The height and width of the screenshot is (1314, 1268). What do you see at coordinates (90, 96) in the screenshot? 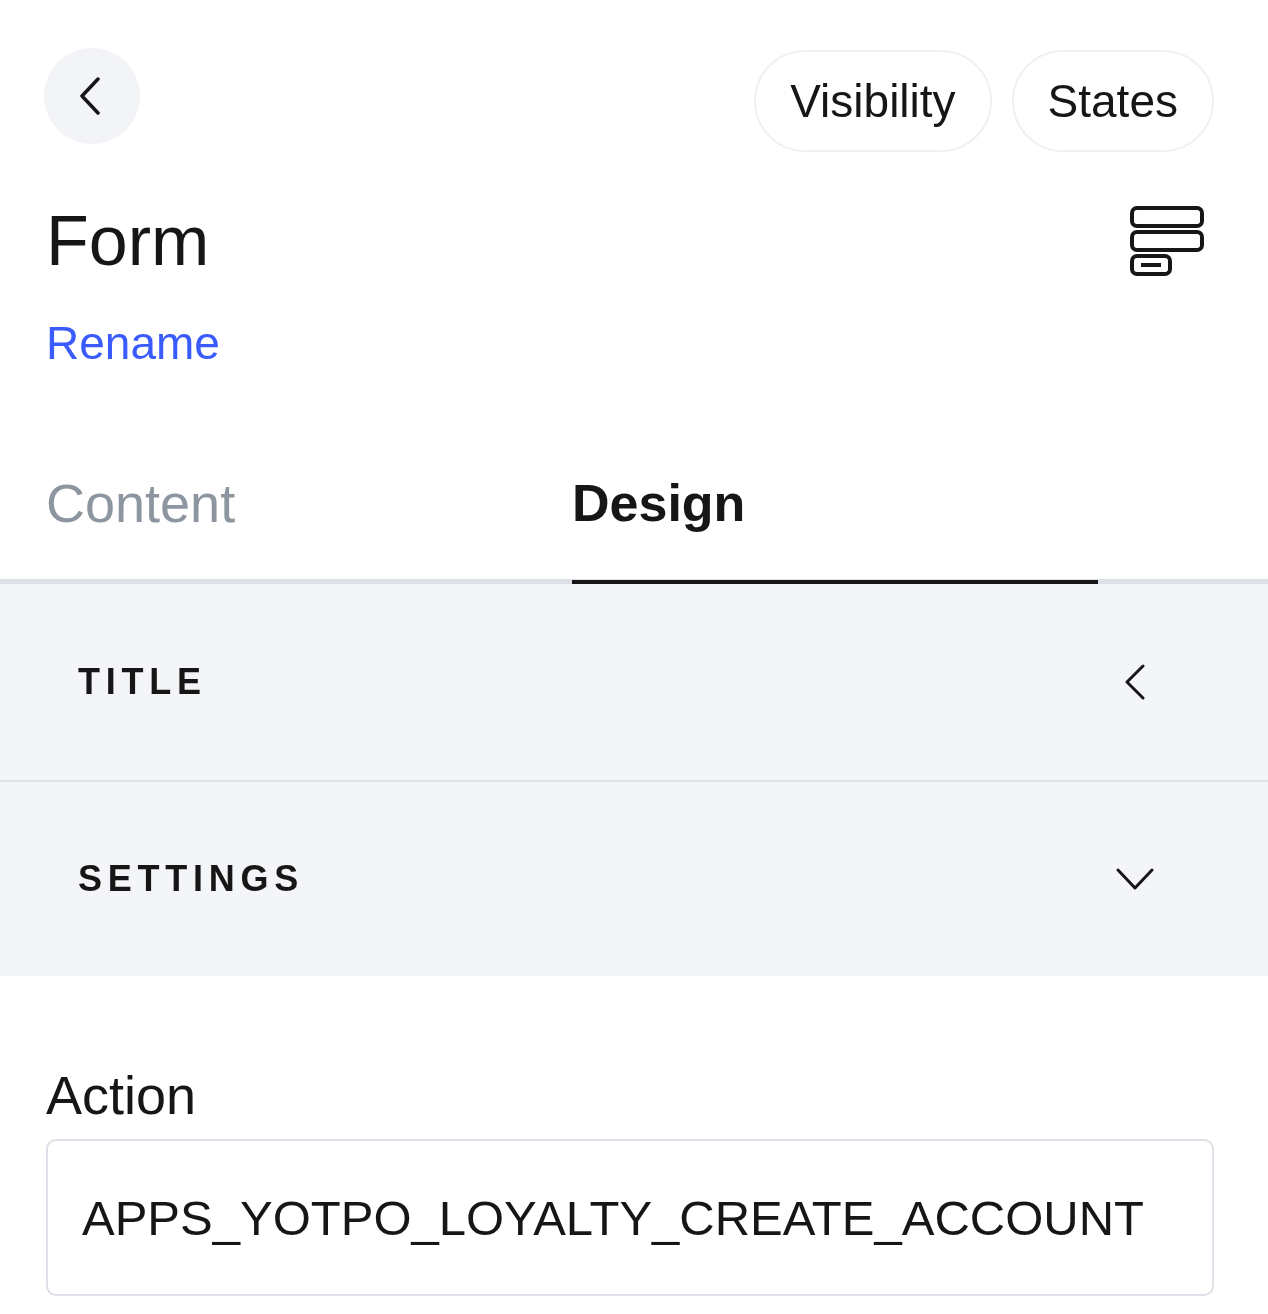
I see `chevron-left-icon` at bounding box center [90, 96].